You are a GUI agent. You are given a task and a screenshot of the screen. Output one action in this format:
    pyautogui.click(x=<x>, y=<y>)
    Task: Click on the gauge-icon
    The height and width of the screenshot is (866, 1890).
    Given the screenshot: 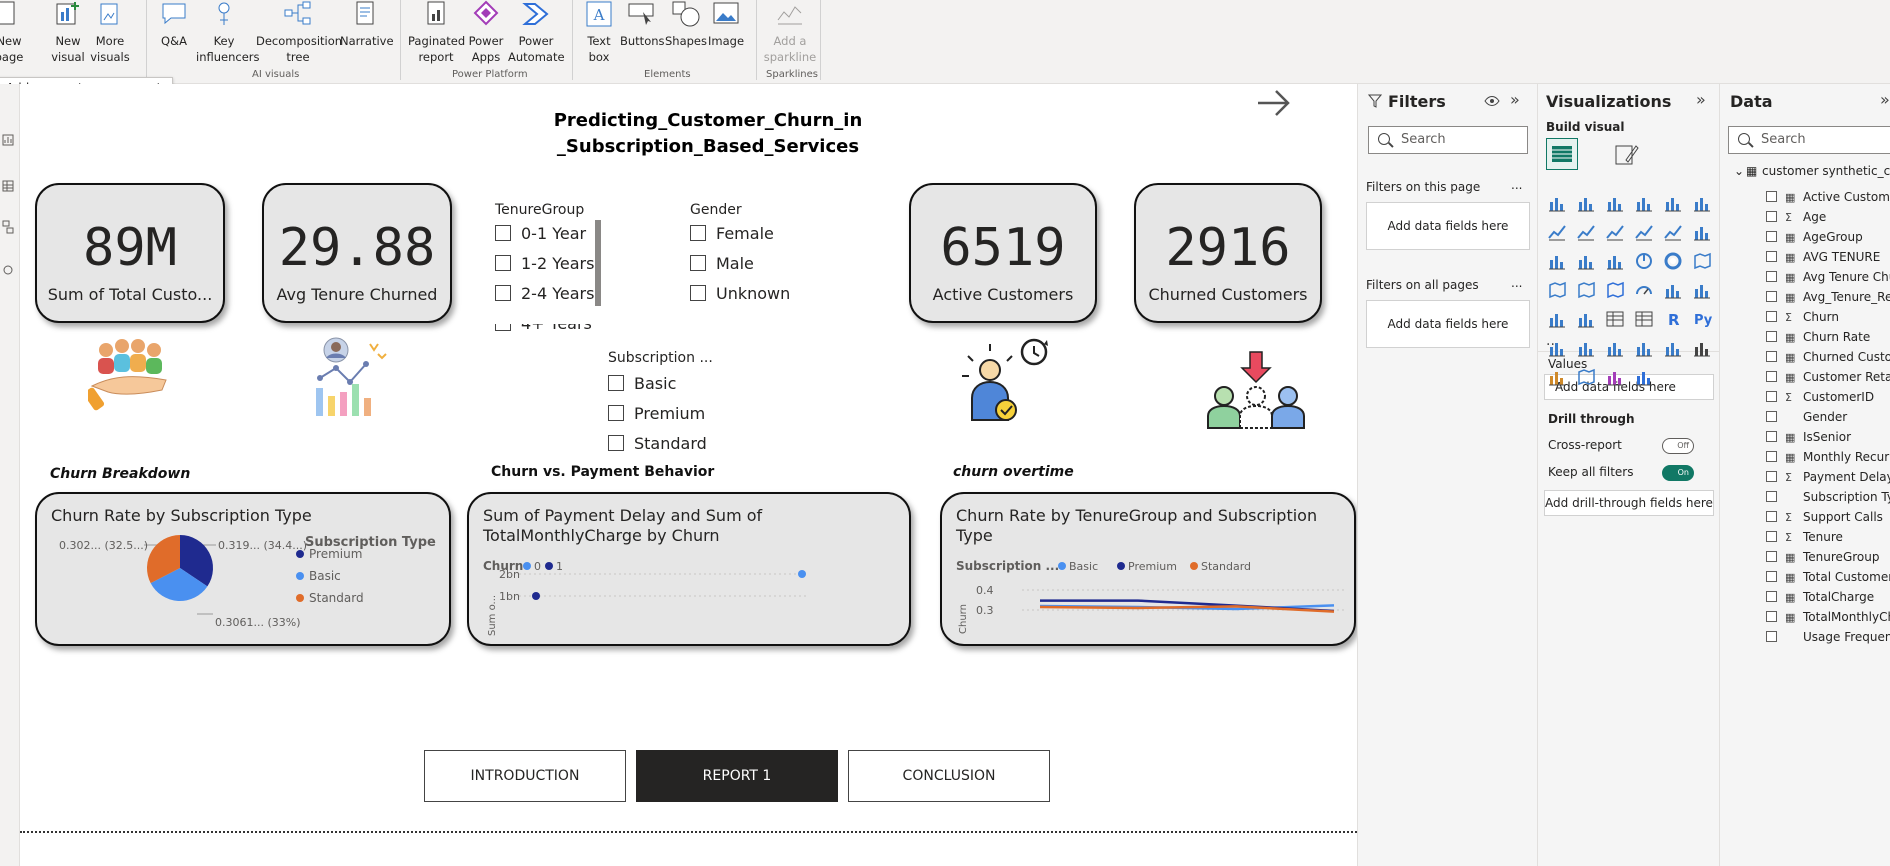 What is the action you would take?
    pyautogui.click(x=1644, y=290)
    